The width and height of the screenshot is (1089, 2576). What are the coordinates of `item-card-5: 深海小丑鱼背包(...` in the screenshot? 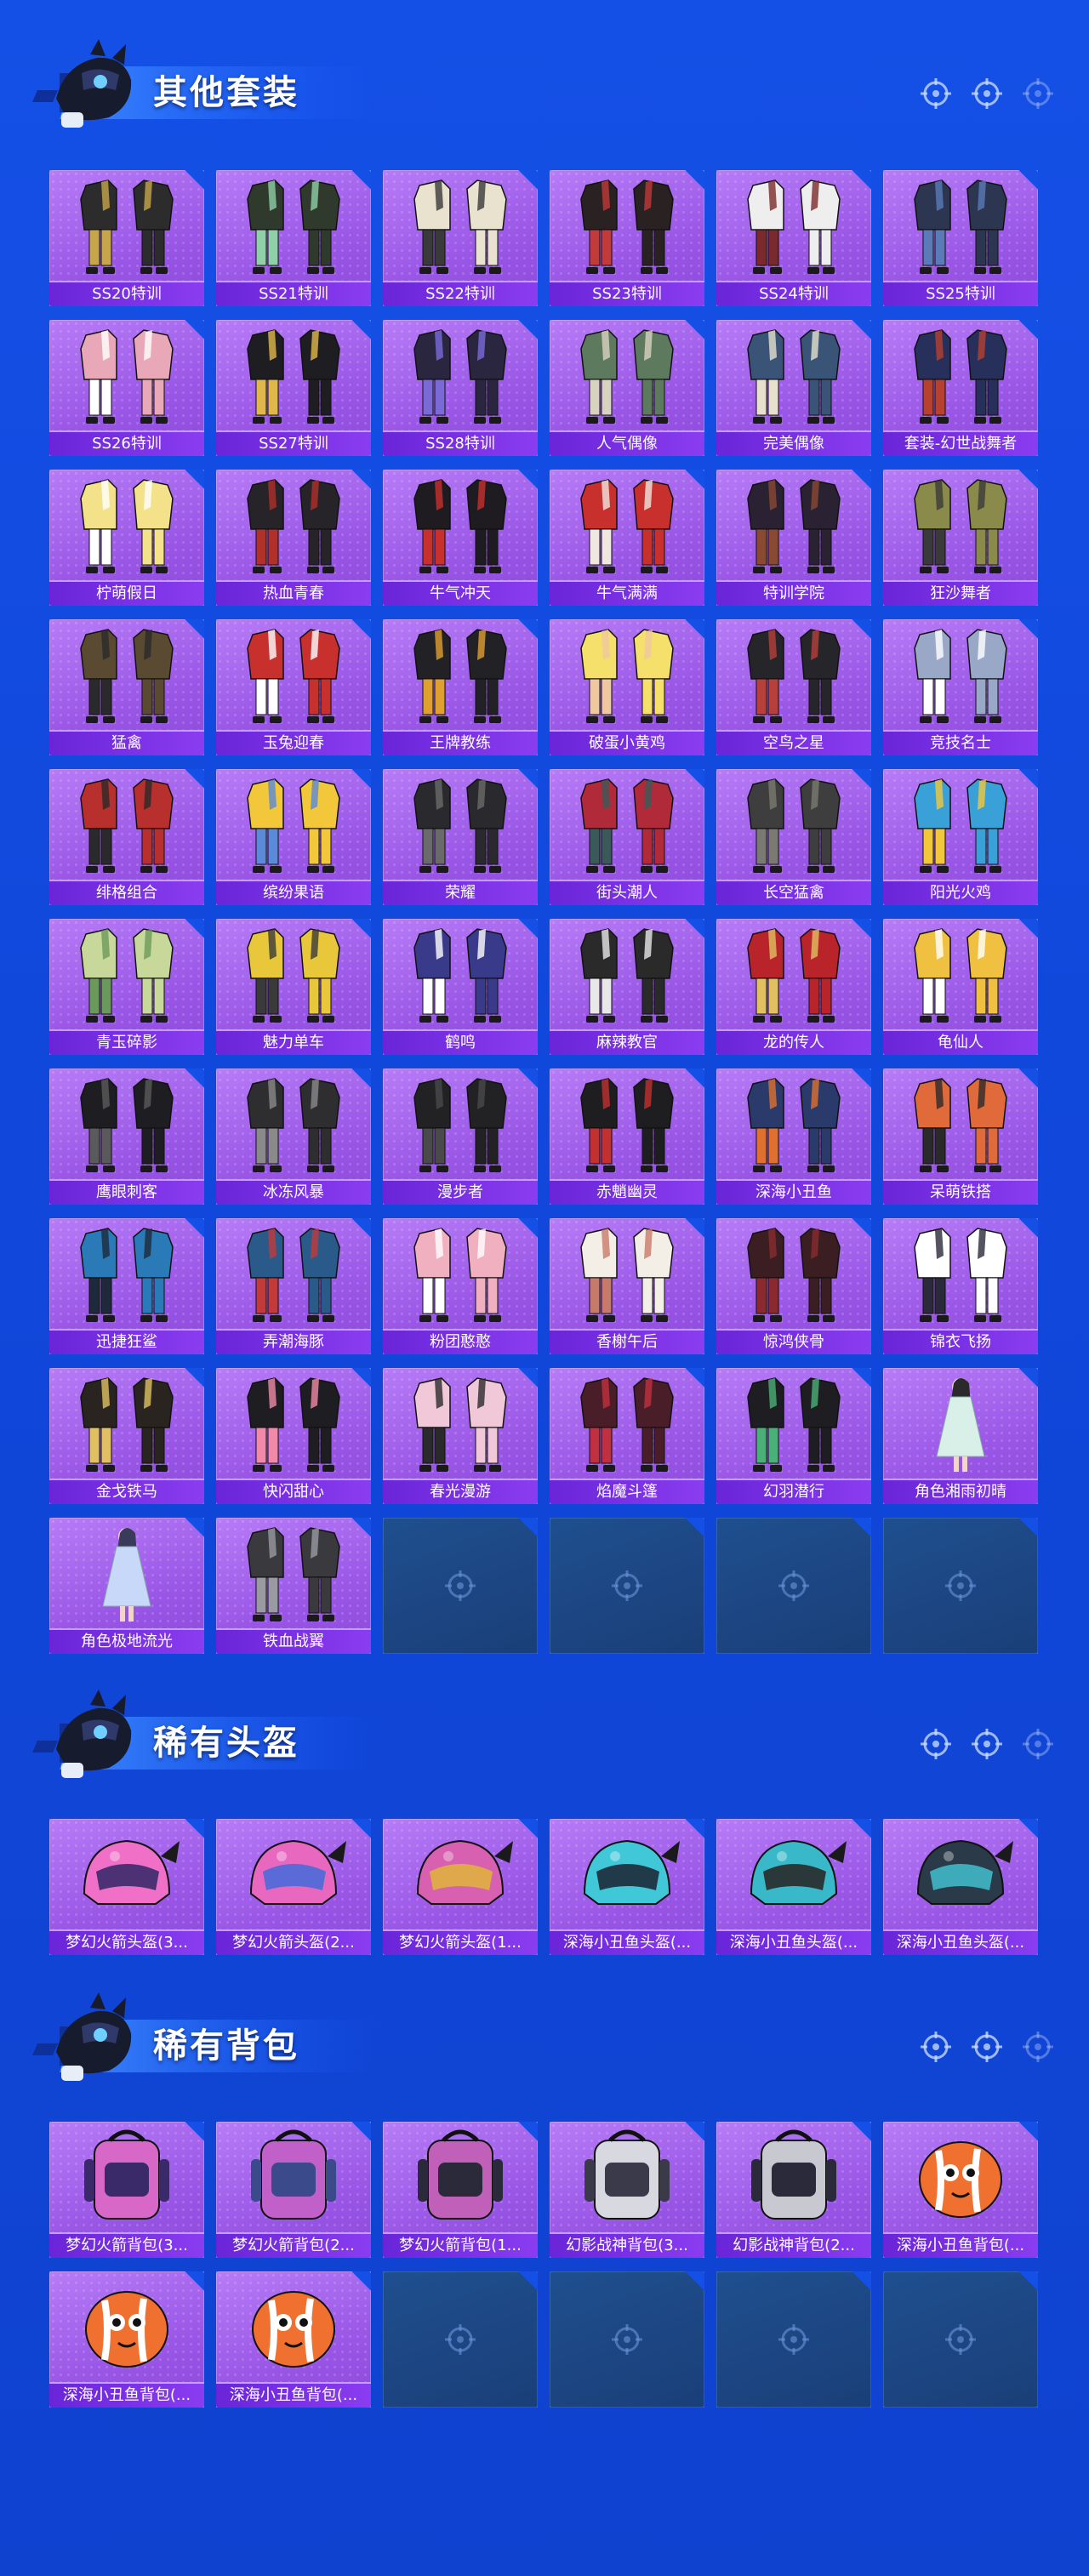 It's located at (960, 2190).